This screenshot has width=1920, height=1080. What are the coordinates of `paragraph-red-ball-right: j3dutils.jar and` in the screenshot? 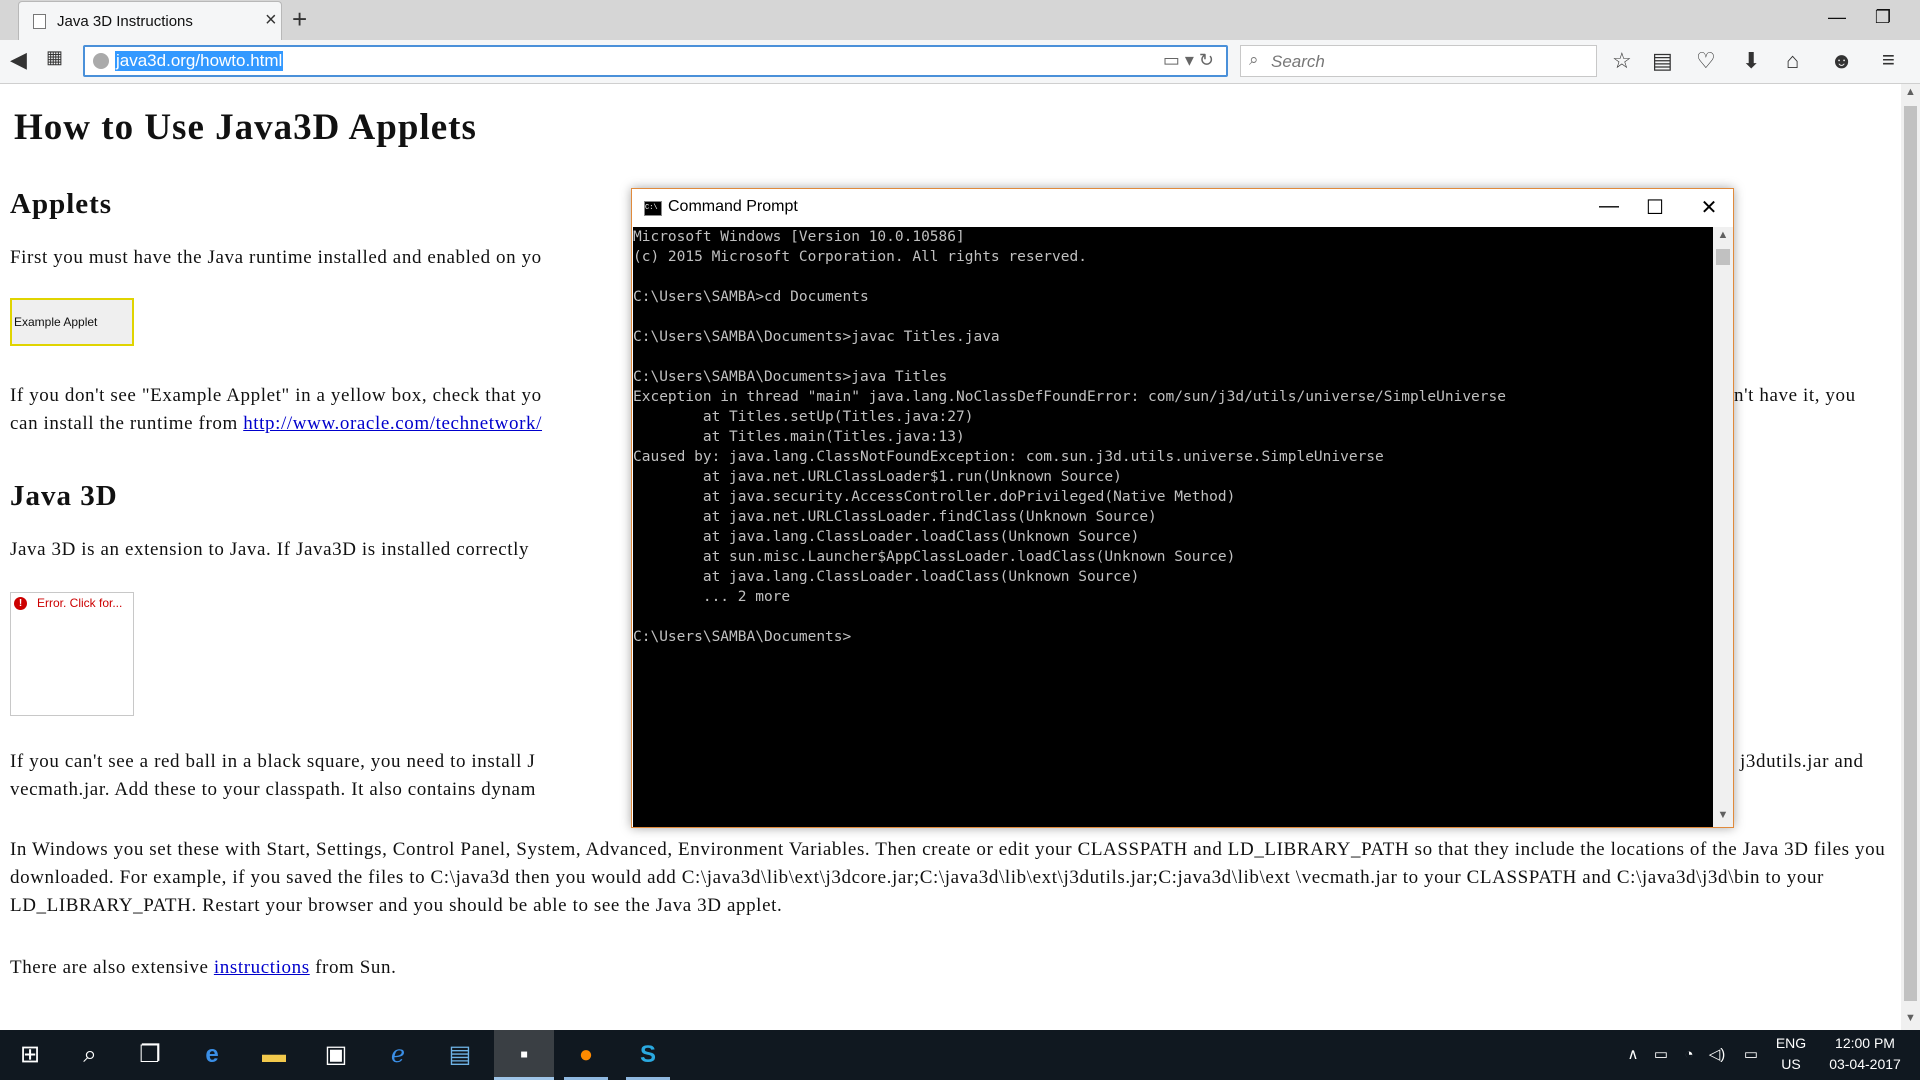 It's located at (1802, 761).